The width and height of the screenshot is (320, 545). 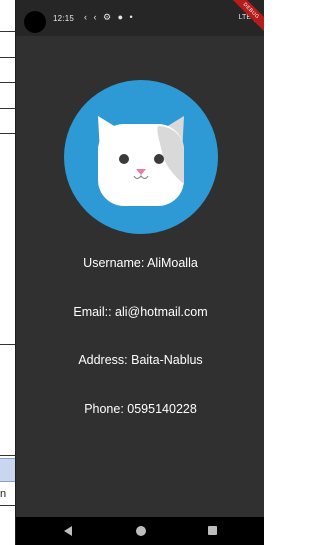 I want to click on profile-avatar, so click(x=141, y=157).